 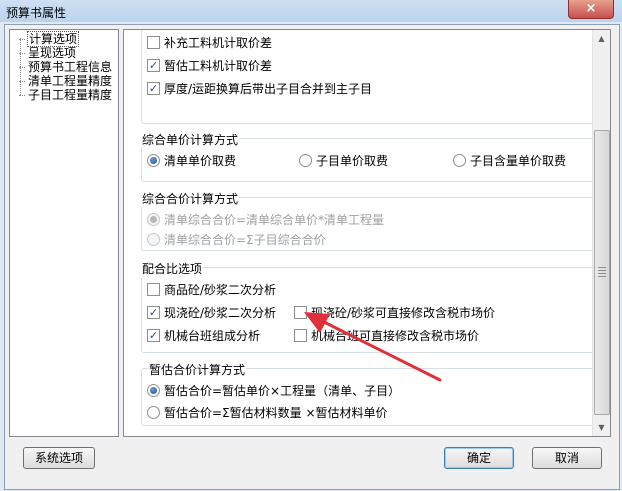 I want to click on estimate-total-formula-radio: 暂估合价=暂估单价×工程量（清单、子目）, so click(x=273, y=391).